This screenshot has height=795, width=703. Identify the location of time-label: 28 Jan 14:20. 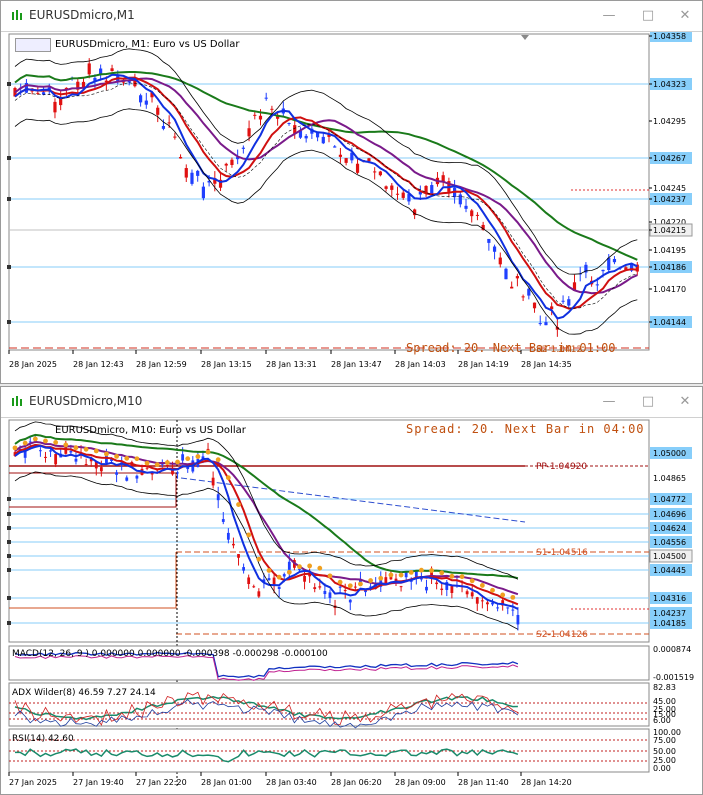
(546, 782).